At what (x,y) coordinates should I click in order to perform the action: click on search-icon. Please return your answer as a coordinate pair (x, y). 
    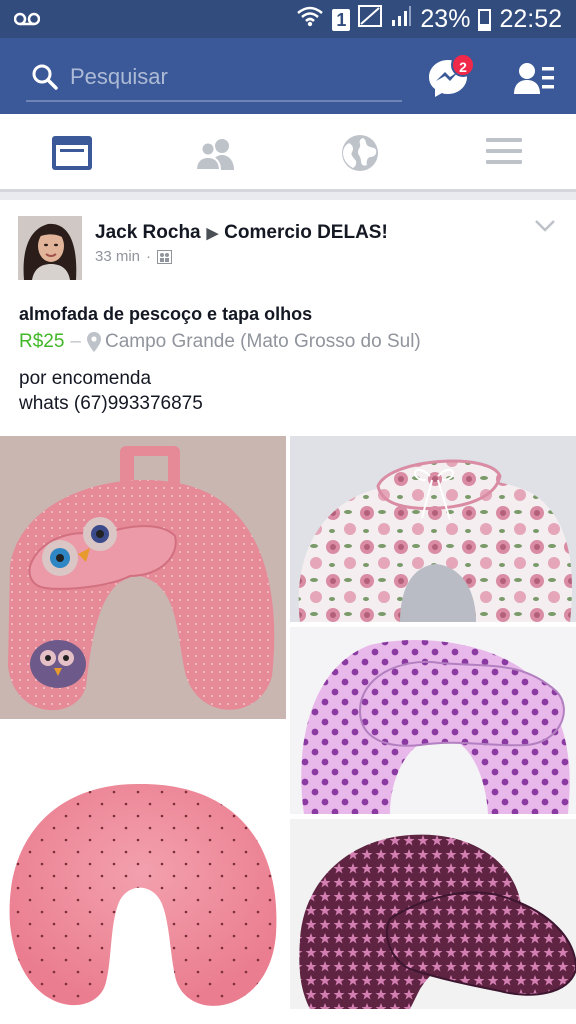
    Looking at the image, I should click on (45, 77).